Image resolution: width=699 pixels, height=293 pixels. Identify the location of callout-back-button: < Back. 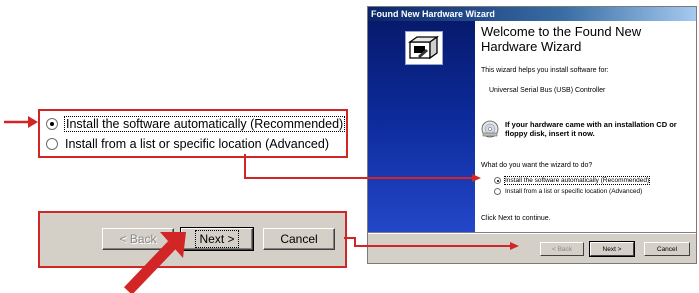
(138, 239).